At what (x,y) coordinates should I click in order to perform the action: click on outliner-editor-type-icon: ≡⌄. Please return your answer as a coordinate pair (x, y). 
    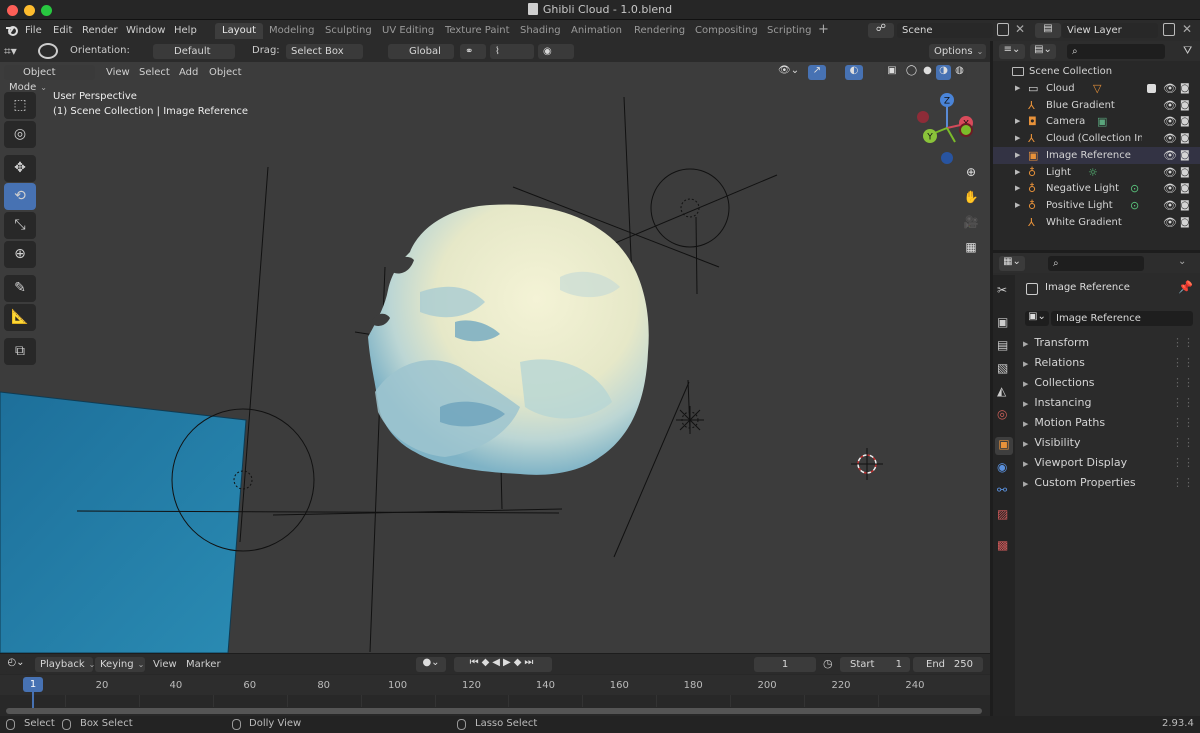
    Looking at the image, I should click on (1012, 51).